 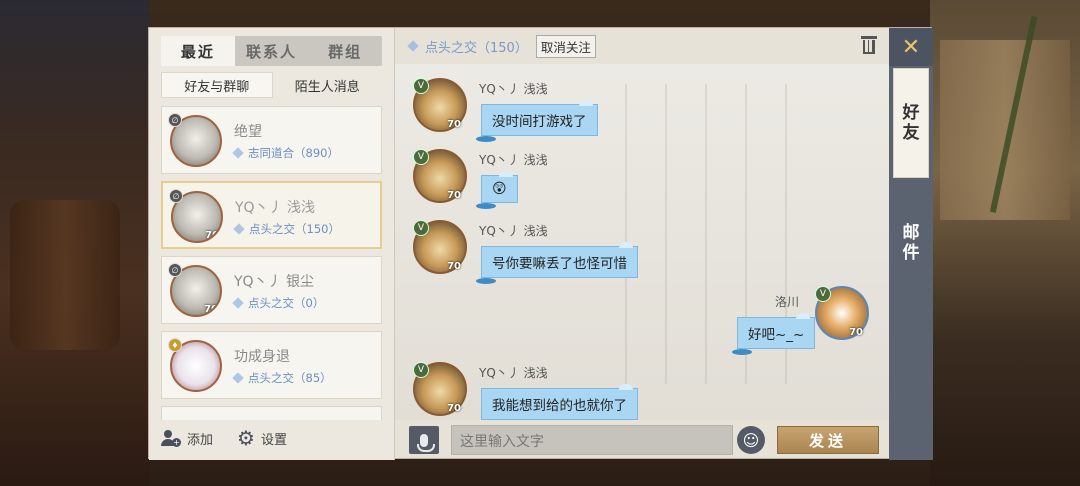 I want to click on microphone-icon, so click(x=426, y=442).